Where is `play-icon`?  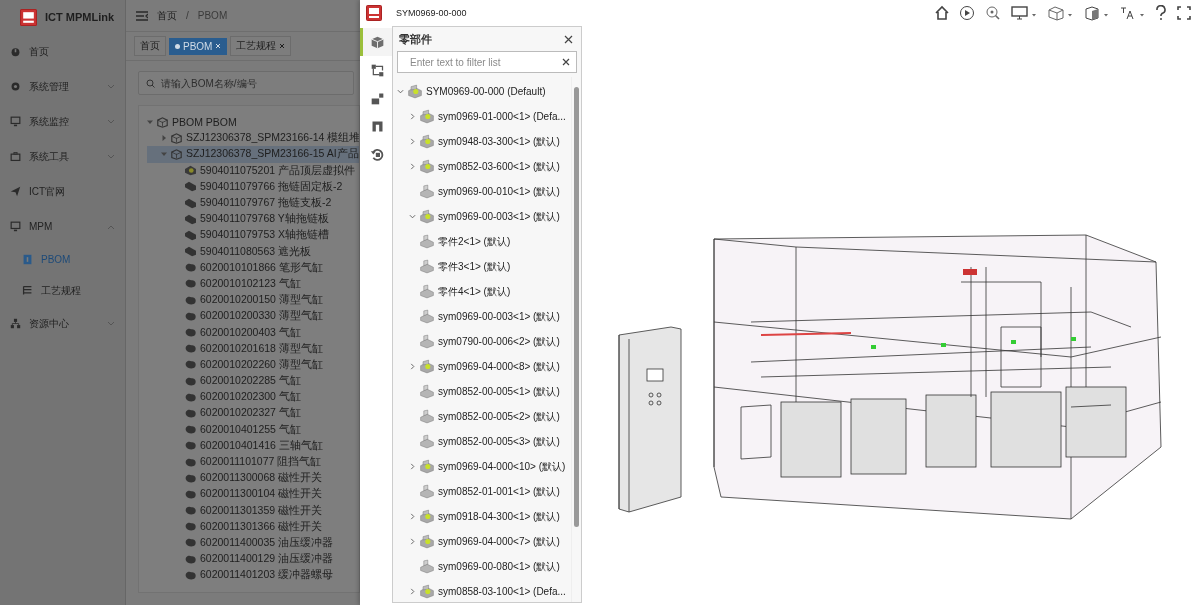 play-icon is located at coordinates (967, 13).